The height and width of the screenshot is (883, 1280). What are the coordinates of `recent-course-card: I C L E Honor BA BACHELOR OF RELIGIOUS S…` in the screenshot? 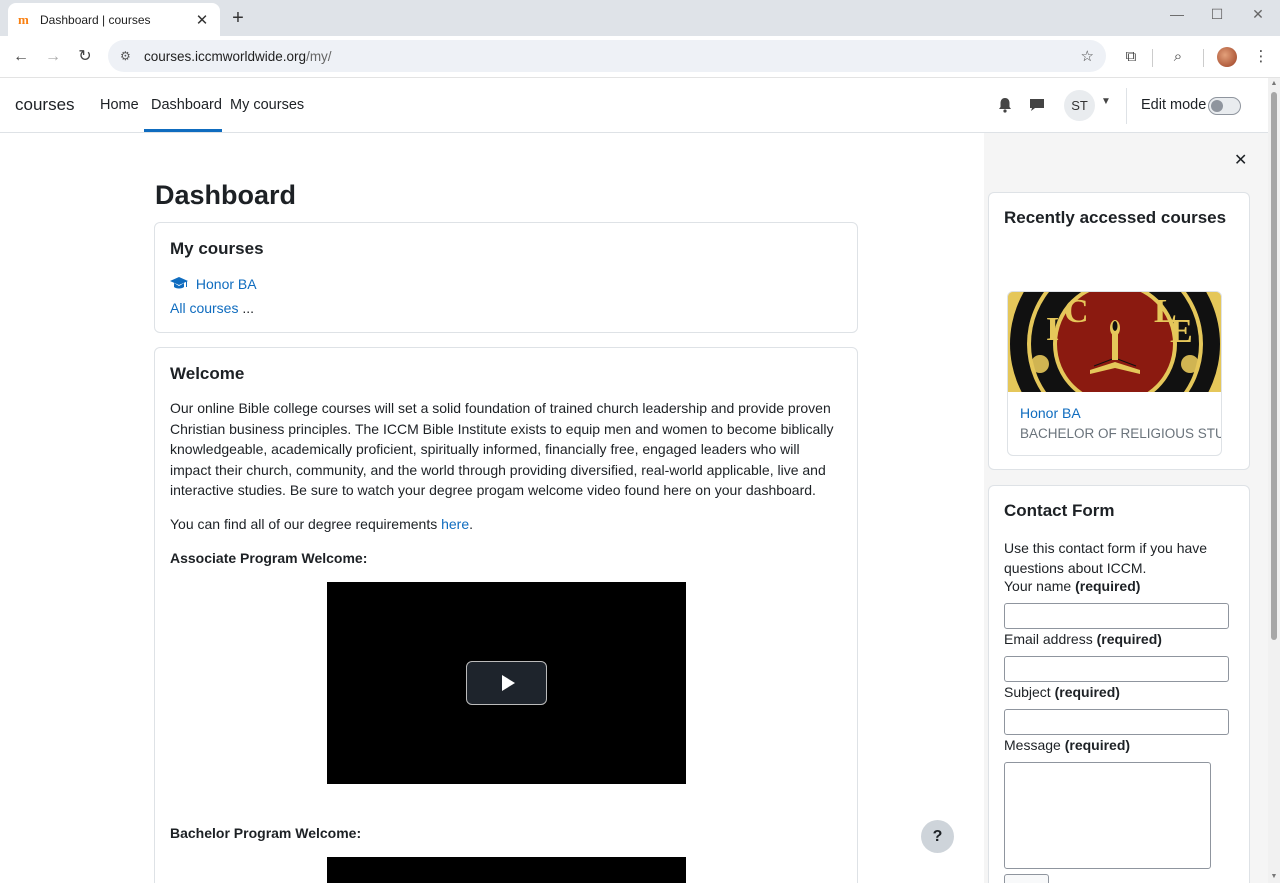 It's located at (1114, 373).